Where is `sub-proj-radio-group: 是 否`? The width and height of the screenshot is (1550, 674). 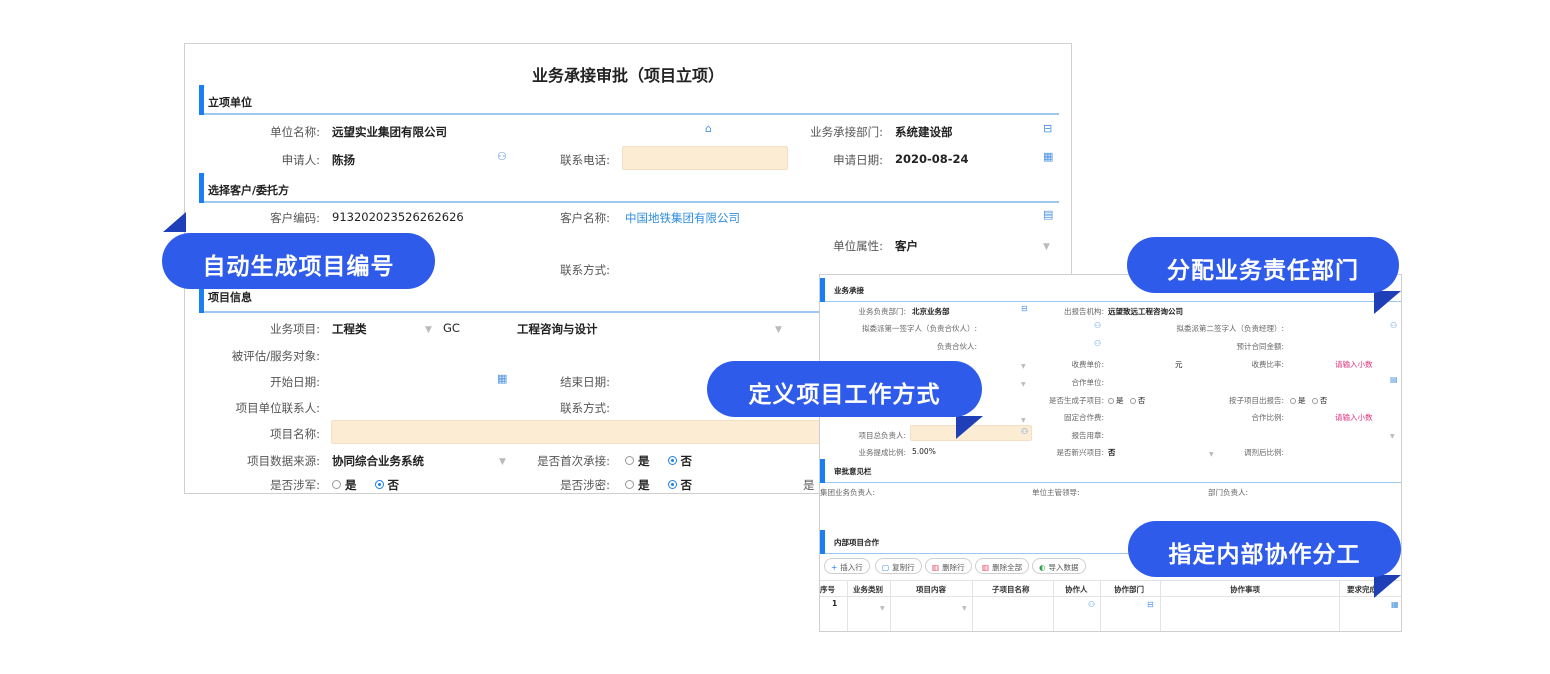 sub-proj-radio-group: 是 否 is located at coordinates (1124, 400).